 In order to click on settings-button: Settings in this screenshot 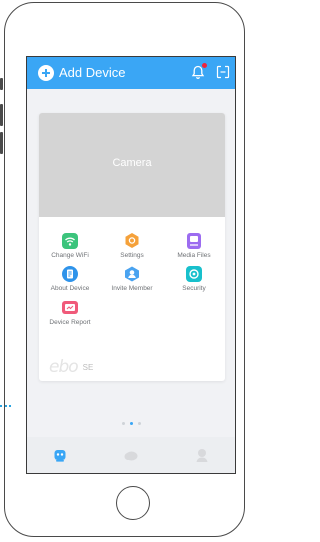, I will do `click(132, 246)`.